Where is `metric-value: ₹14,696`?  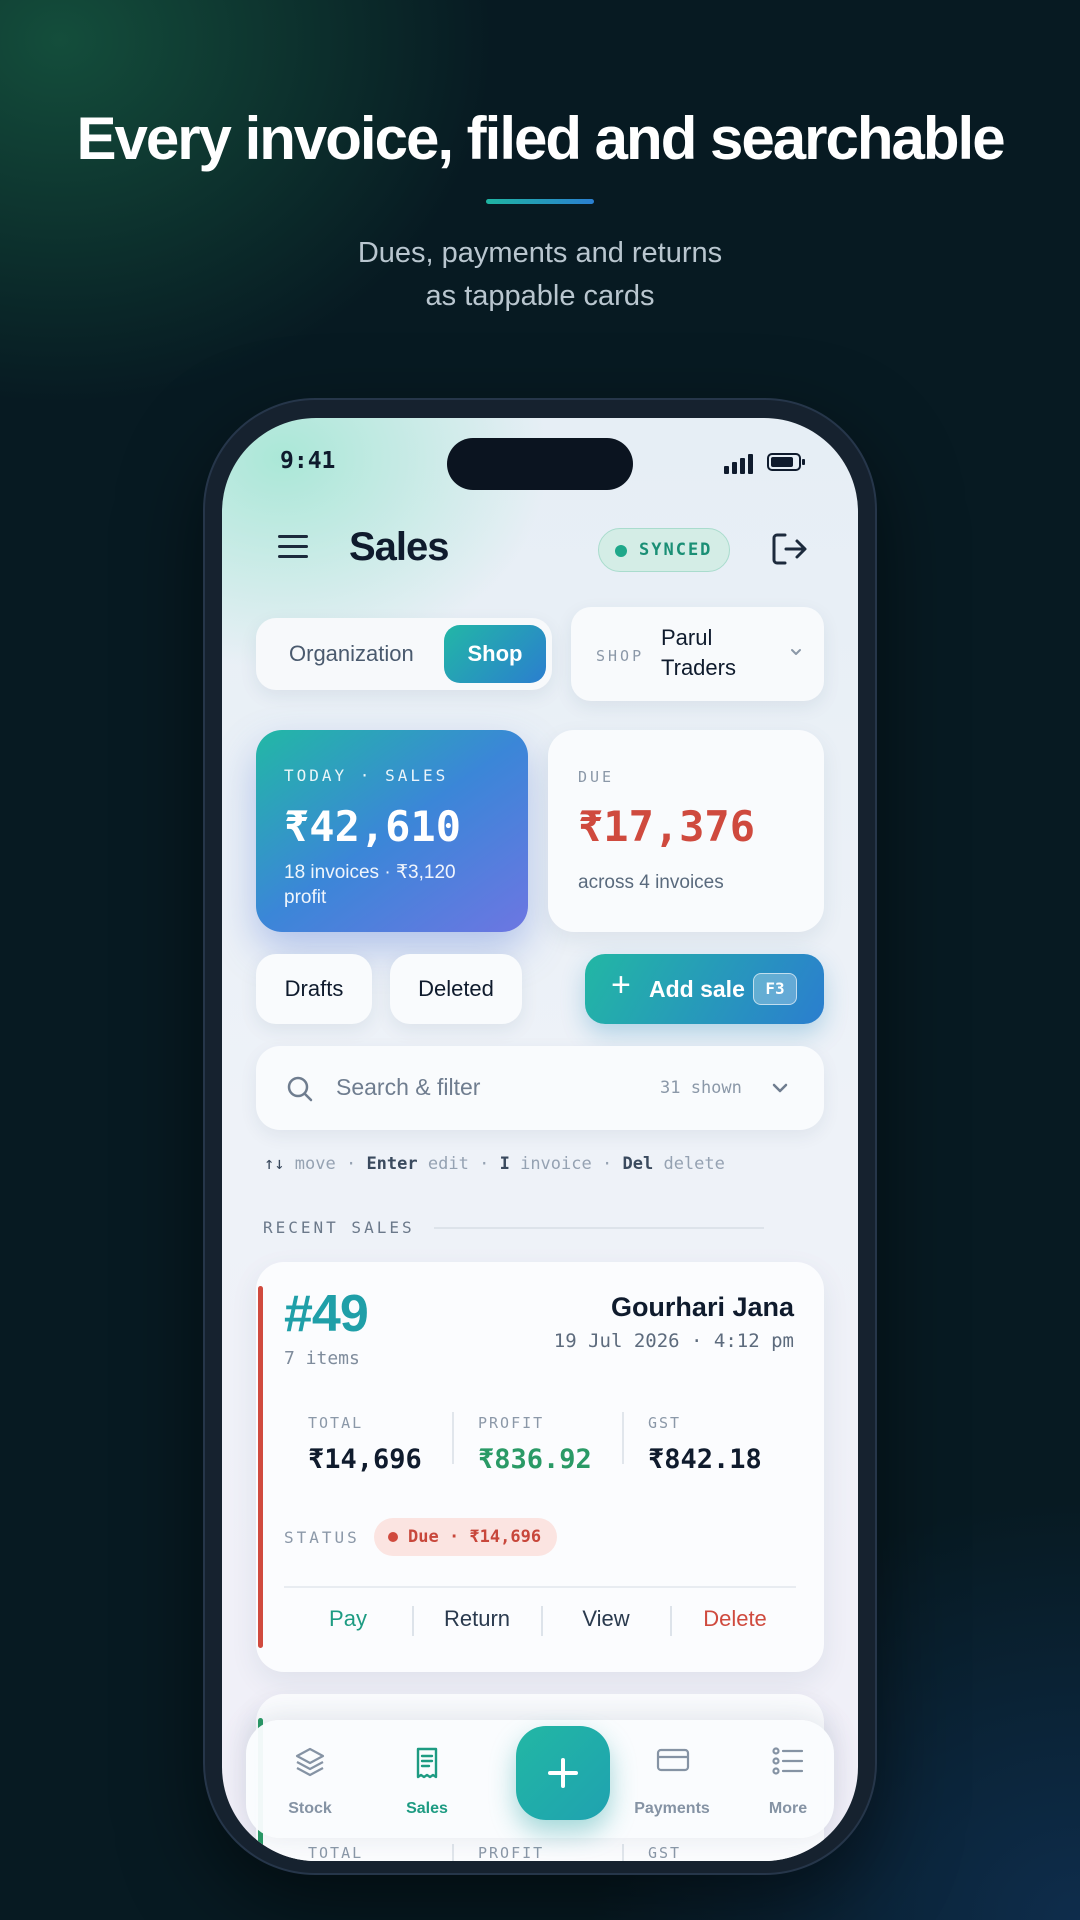 metric-value: ₹14,696 is located at coordinates (365, 1459).